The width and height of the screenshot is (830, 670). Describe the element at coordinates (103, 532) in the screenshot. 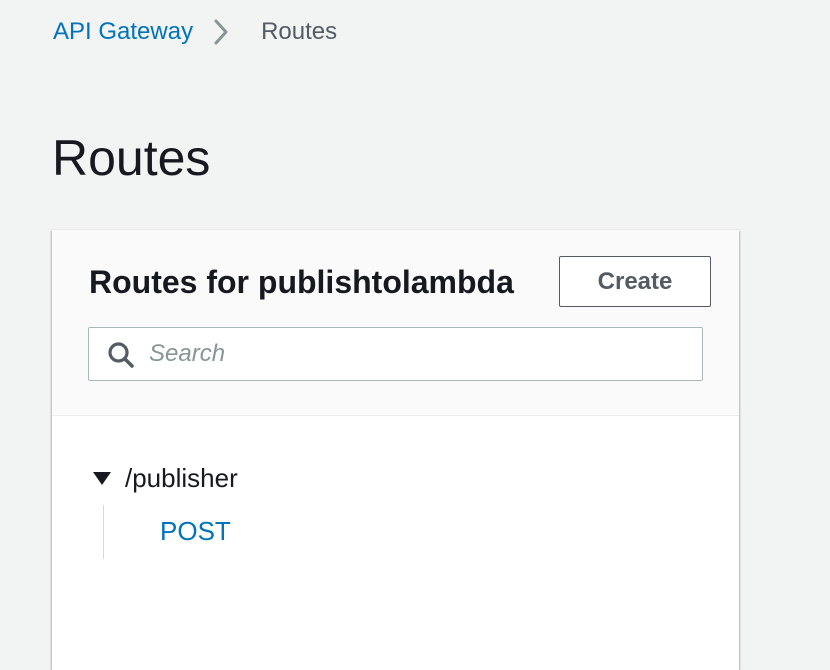

I see `tree-guide-line` at that location.